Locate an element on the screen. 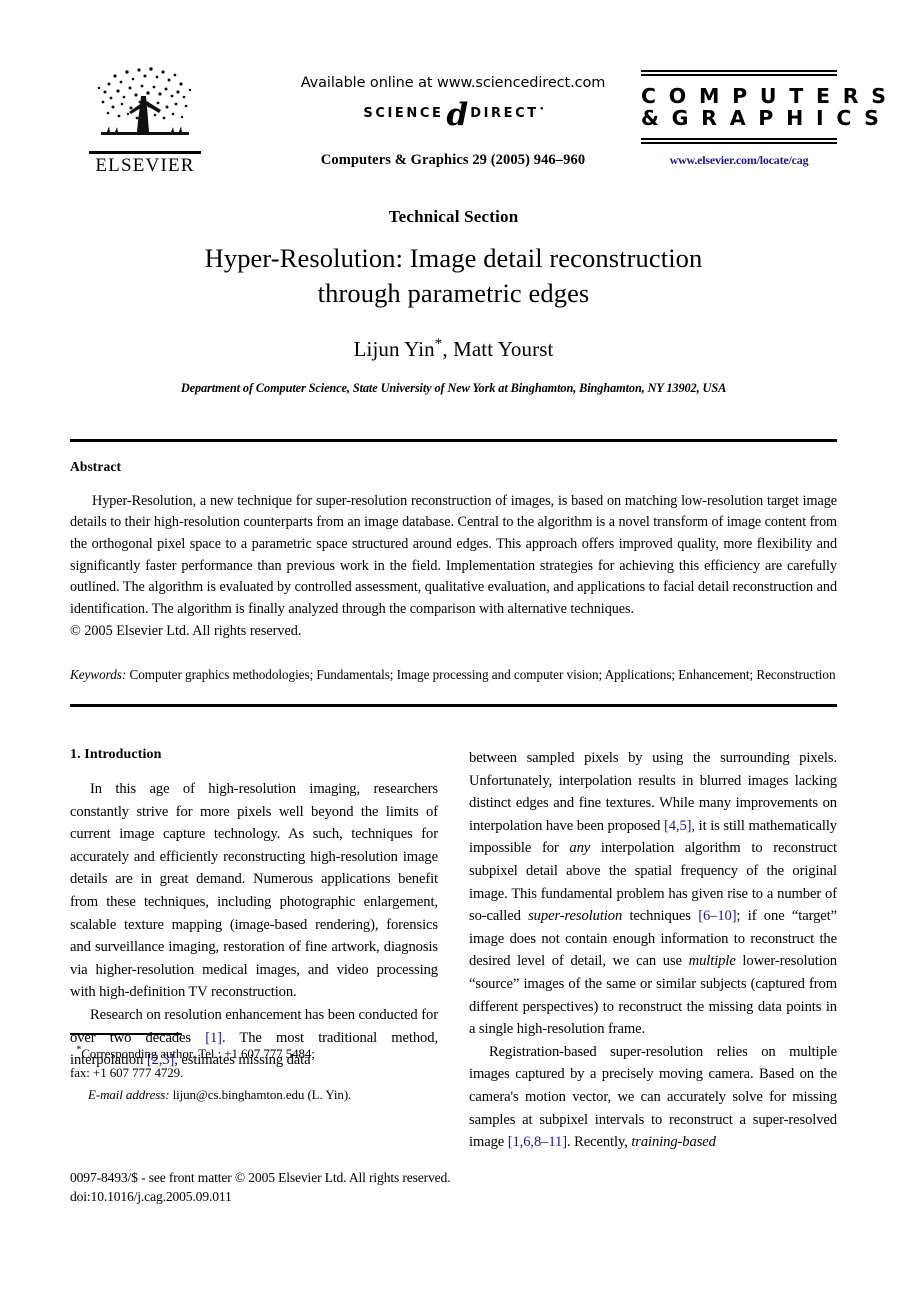 The width and height of the screenshot is (907, 1300). author-primary: Lijun Yin is located at coordinates (394, 348).